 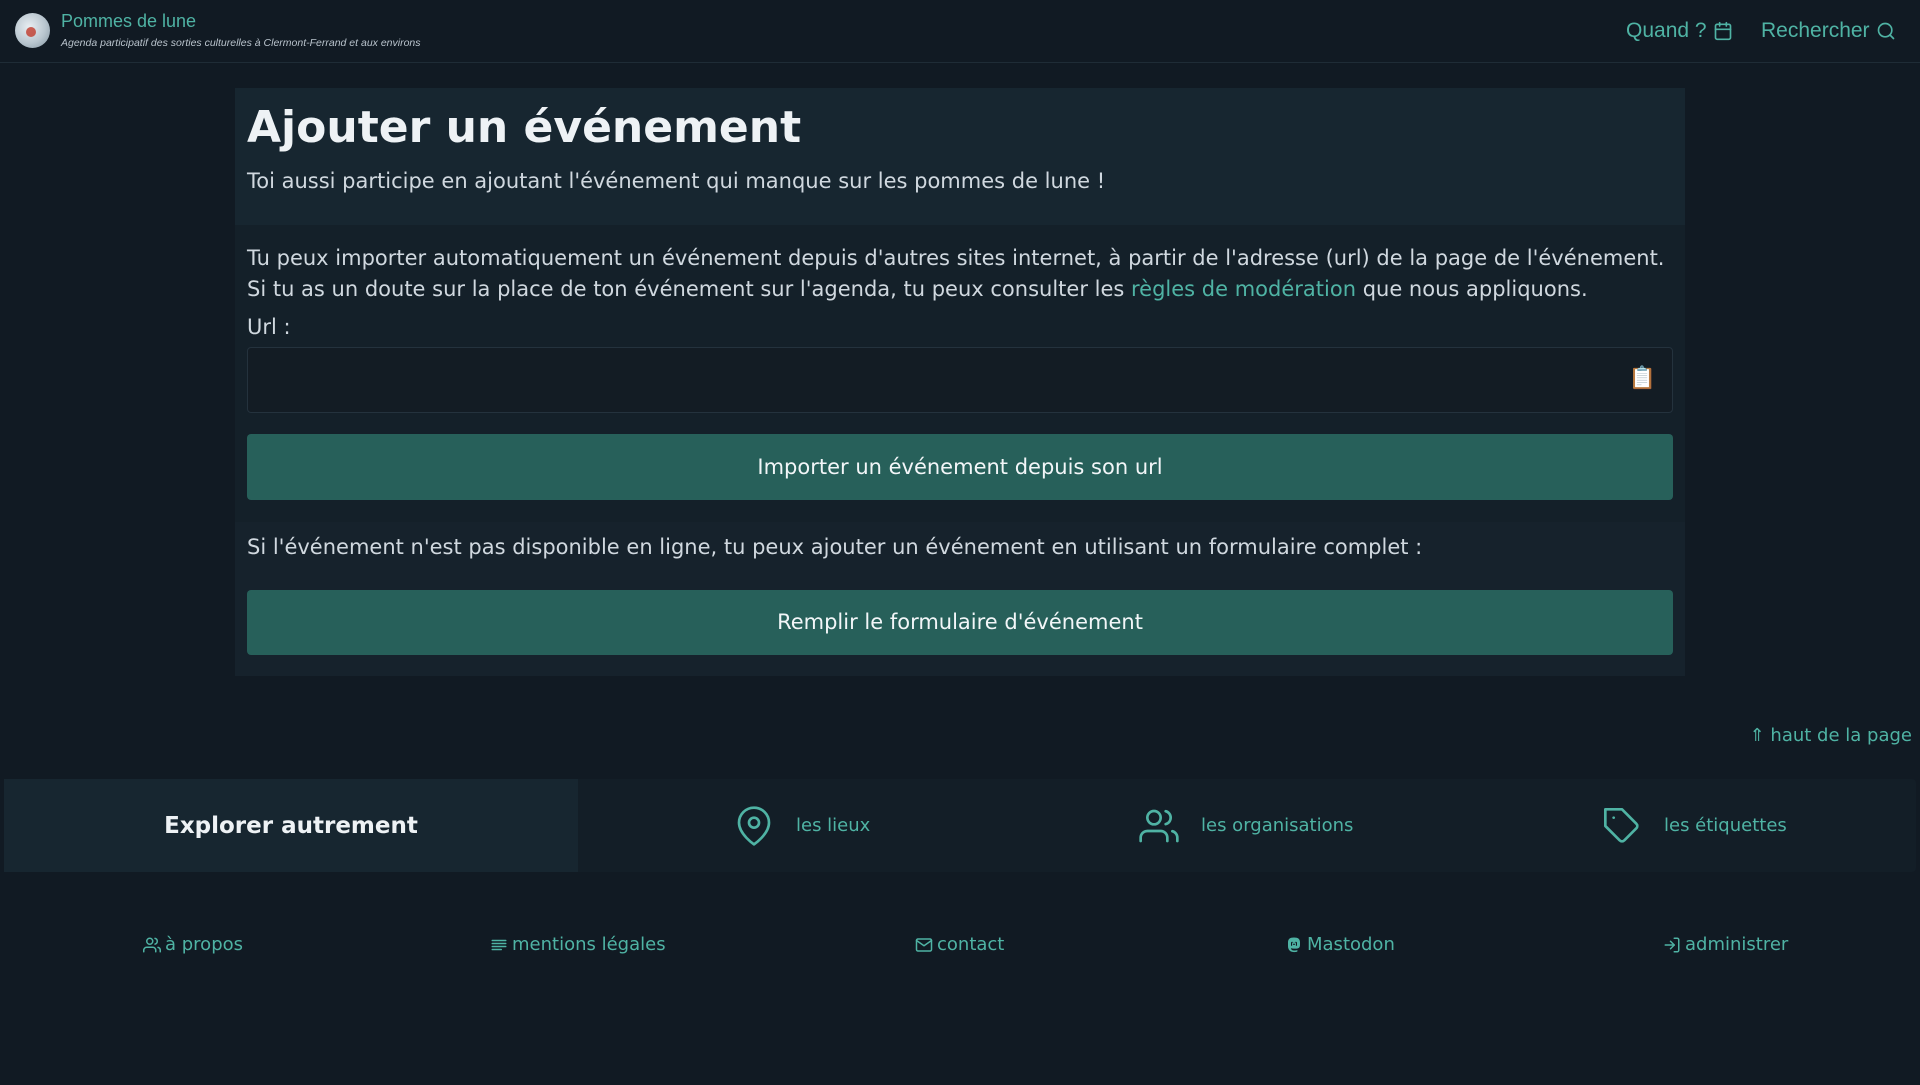 What do you see at coordinates (524, 127) in the screenshot?
I see `page-title: Ajouter un événement` at bounding box center [524, 127].